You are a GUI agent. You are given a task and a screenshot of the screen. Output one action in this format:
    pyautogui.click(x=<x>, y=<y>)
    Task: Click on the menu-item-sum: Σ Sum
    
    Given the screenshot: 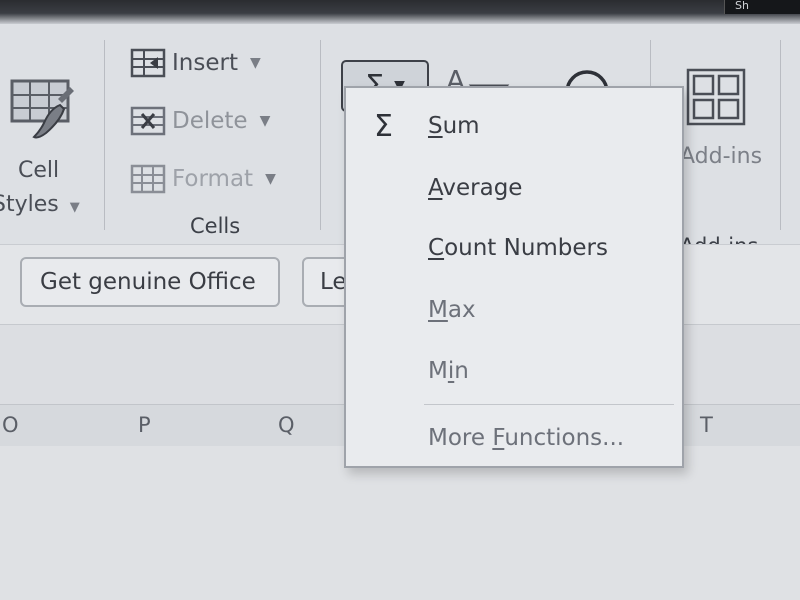 What is the action you would take?
    pyautogui.click(x=514, y=126)
    